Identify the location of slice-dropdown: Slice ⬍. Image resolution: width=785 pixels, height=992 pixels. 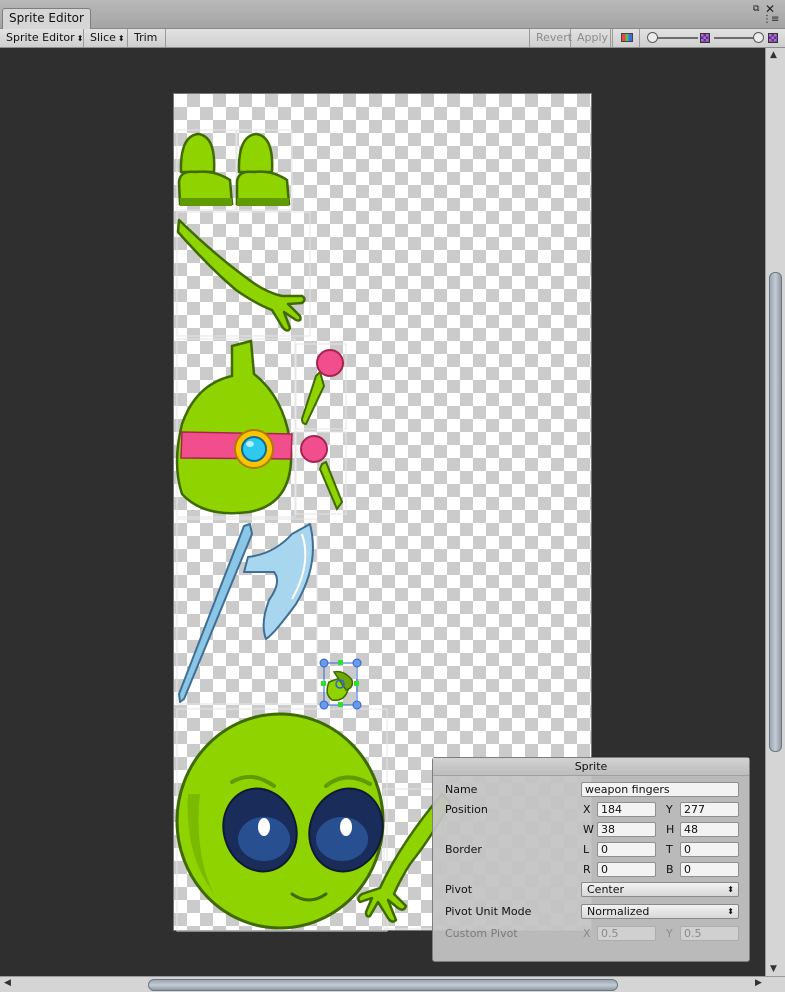
(106, 38).